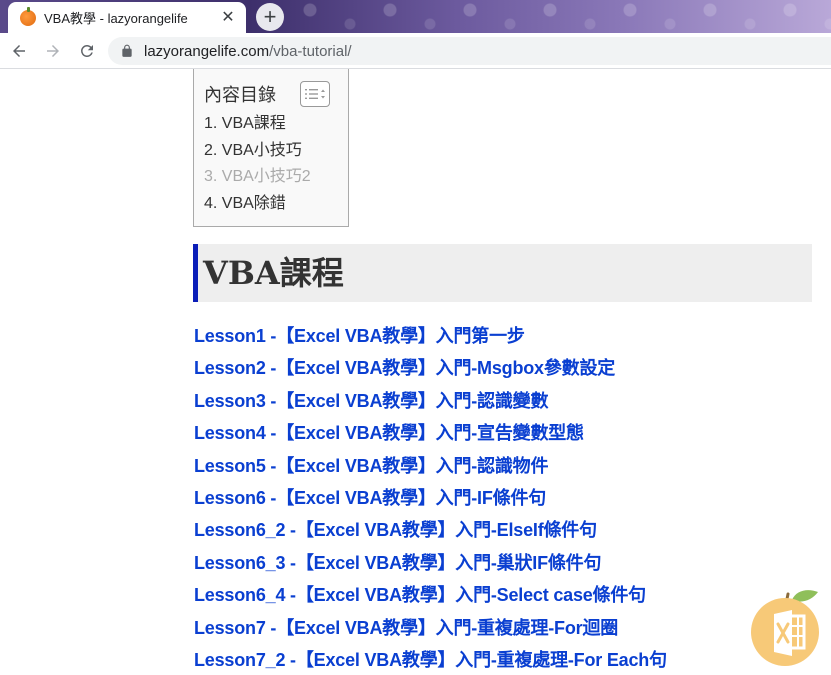 This screenshot has height=675, width=831. Describe the element at coordinates (207, 51) in the screenshot. I see `url-host: lazyorangelife.com` at that location.